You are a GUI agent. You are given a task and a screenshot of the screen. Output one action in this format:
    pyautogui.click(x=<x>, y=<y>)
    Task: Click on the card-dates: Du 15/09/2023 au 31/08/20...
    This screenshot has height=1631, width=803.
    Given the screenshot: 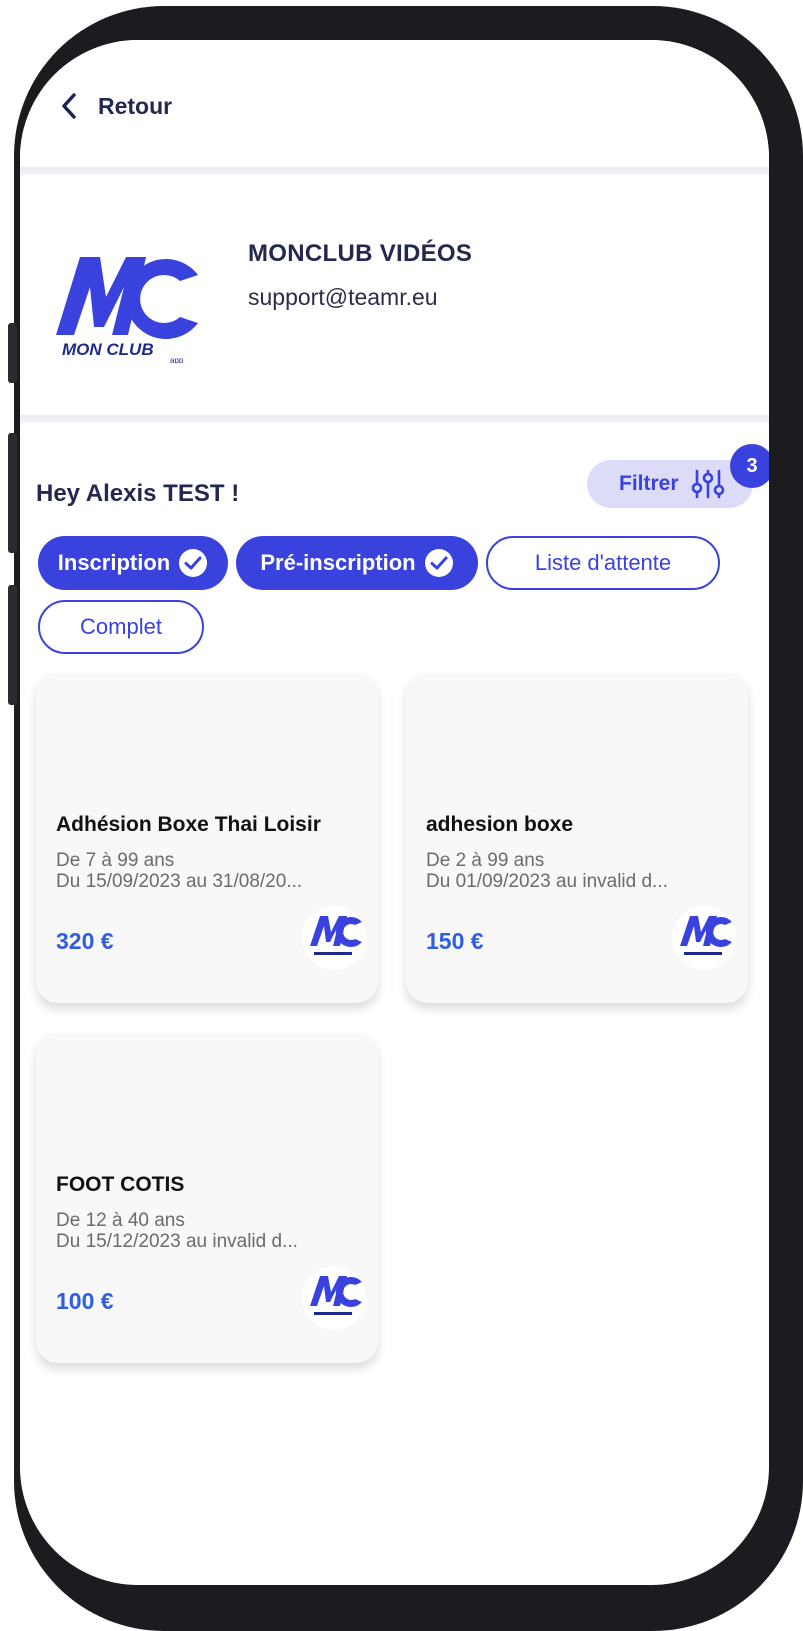 What is the action you would take?
    pyautogui.click(x=179, y=881)
    